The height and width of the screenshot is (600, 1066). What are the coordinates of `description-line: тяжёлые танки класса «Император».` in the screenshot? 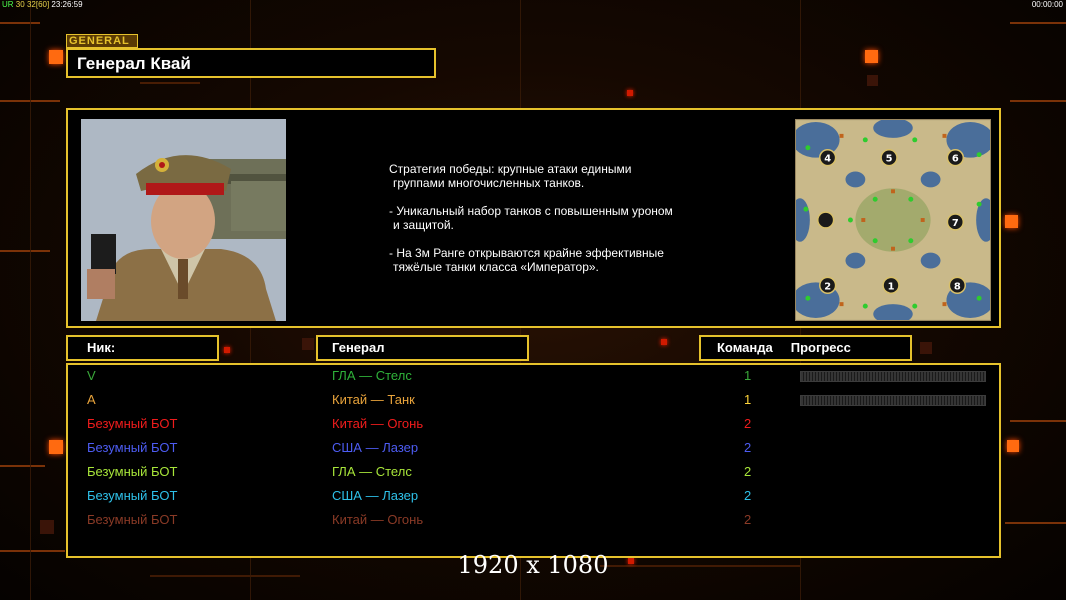 It's located at (496, 267).